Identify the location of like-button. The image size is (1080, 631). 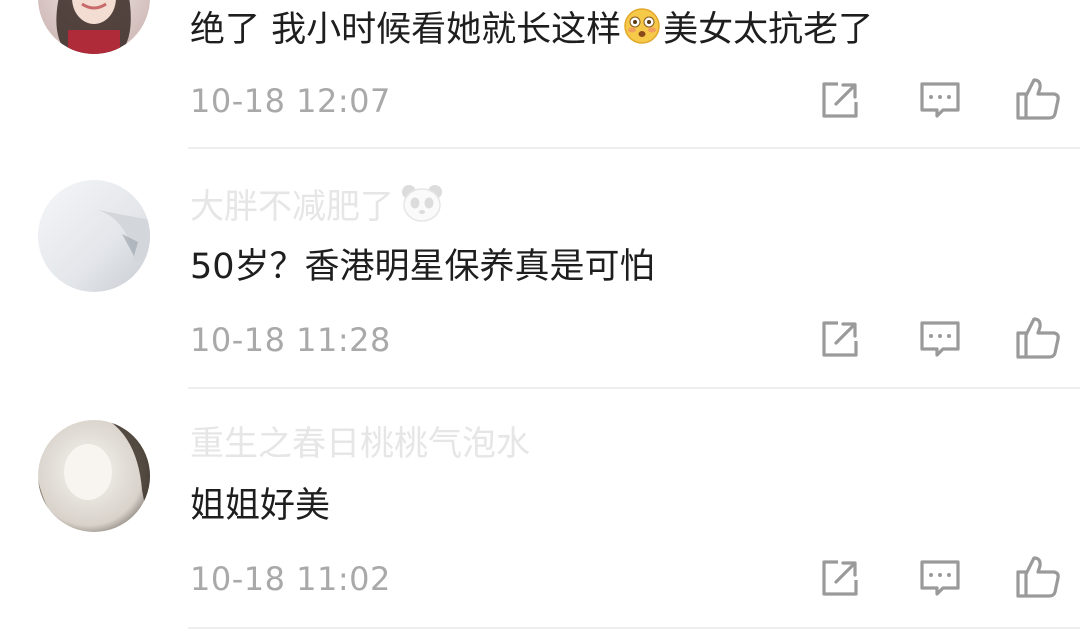
(1038, 576).